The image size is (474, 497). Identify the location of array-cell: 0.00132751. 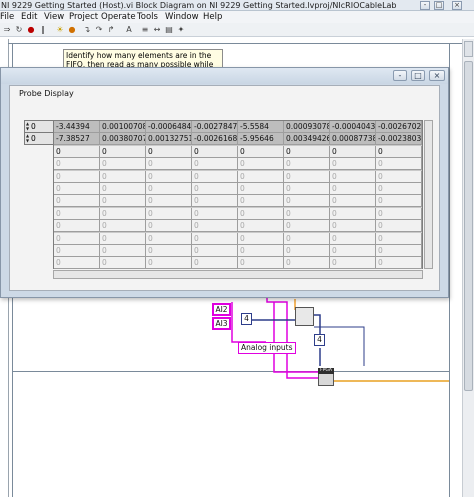
(169, 139).